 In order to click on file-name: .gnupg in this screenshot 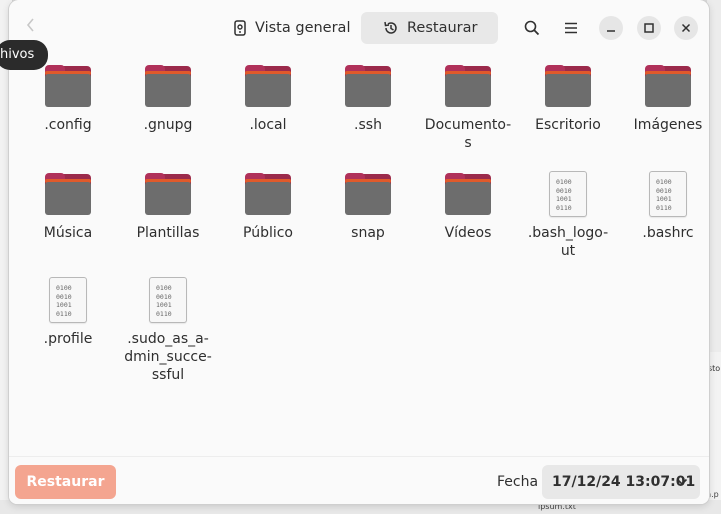, I will do `click(168, 125)`.